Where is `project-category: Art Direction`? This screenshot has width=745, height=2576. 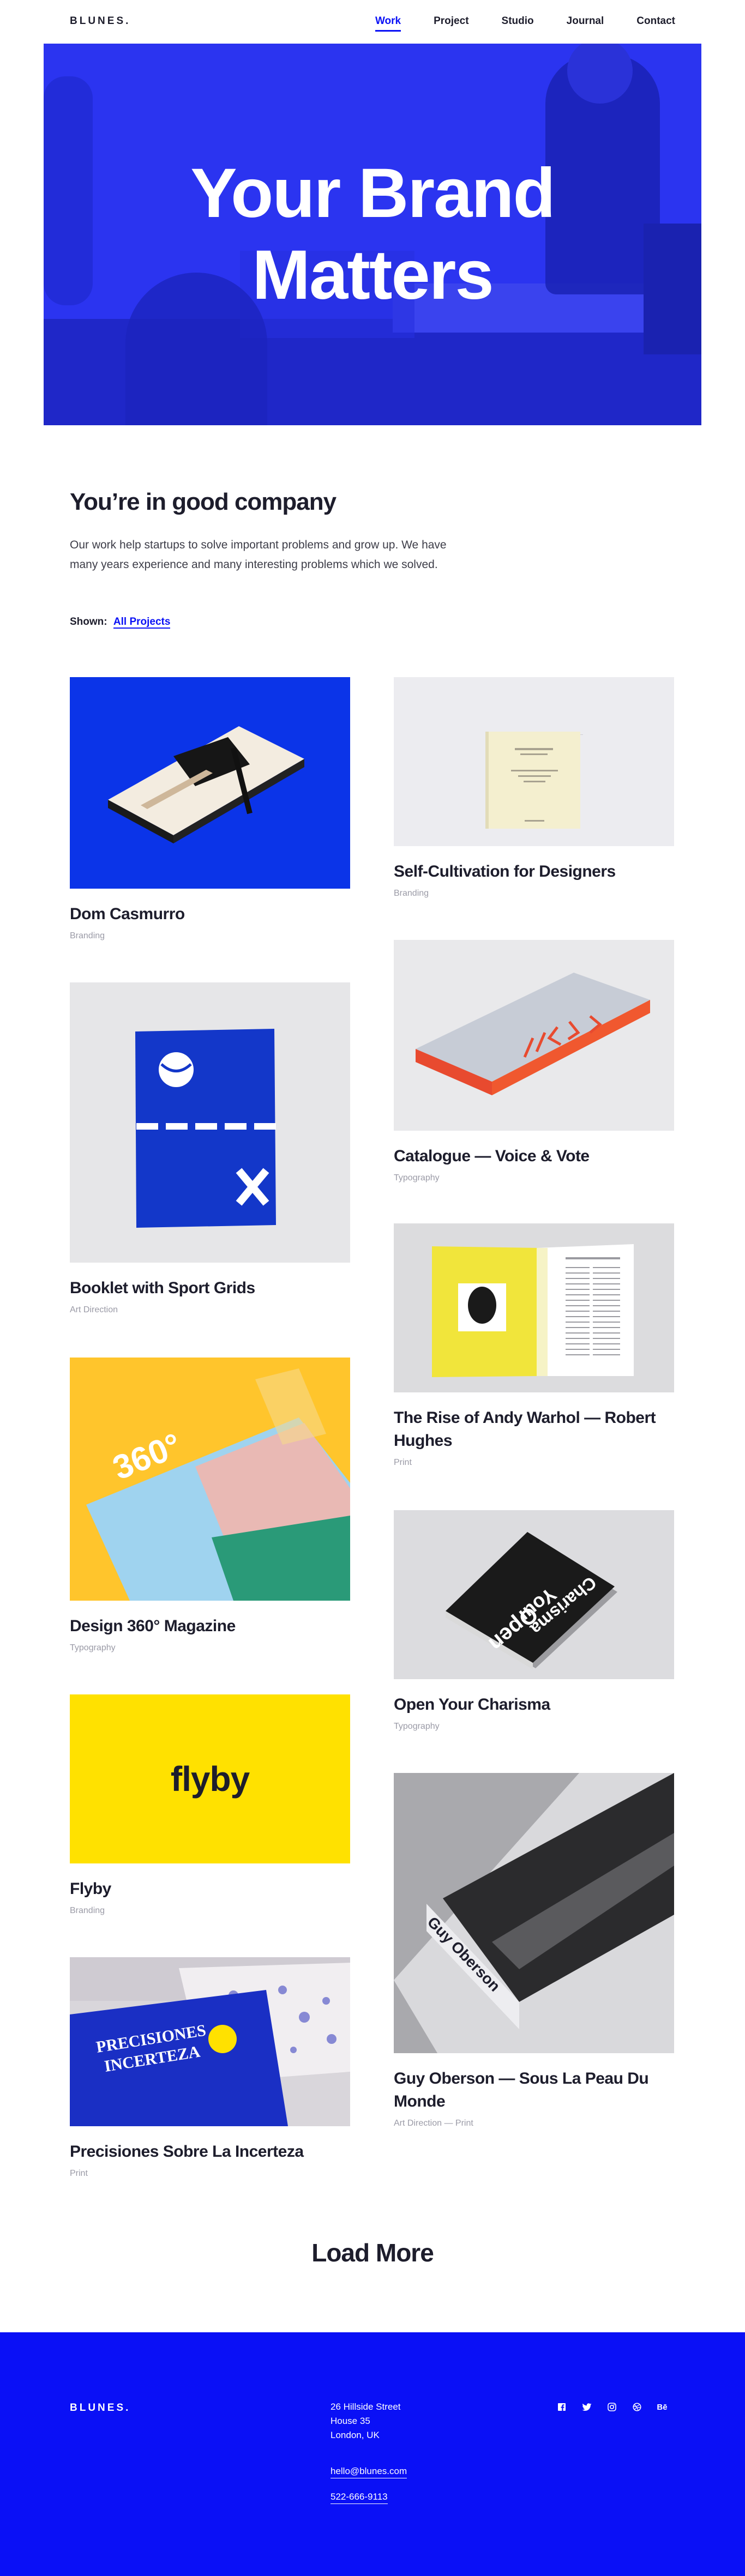 project-category: Art Direction is located at coordinates (94, 1310).